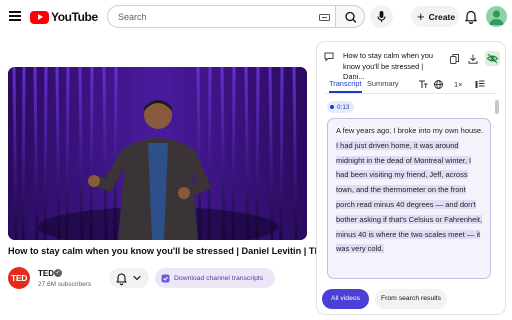 The height and width of the screenshot is (320, 512). What do you see at coordinates (19, 278) in the screenshot?
I see `channel-avatar: TED` at bounding box center [19, 278].